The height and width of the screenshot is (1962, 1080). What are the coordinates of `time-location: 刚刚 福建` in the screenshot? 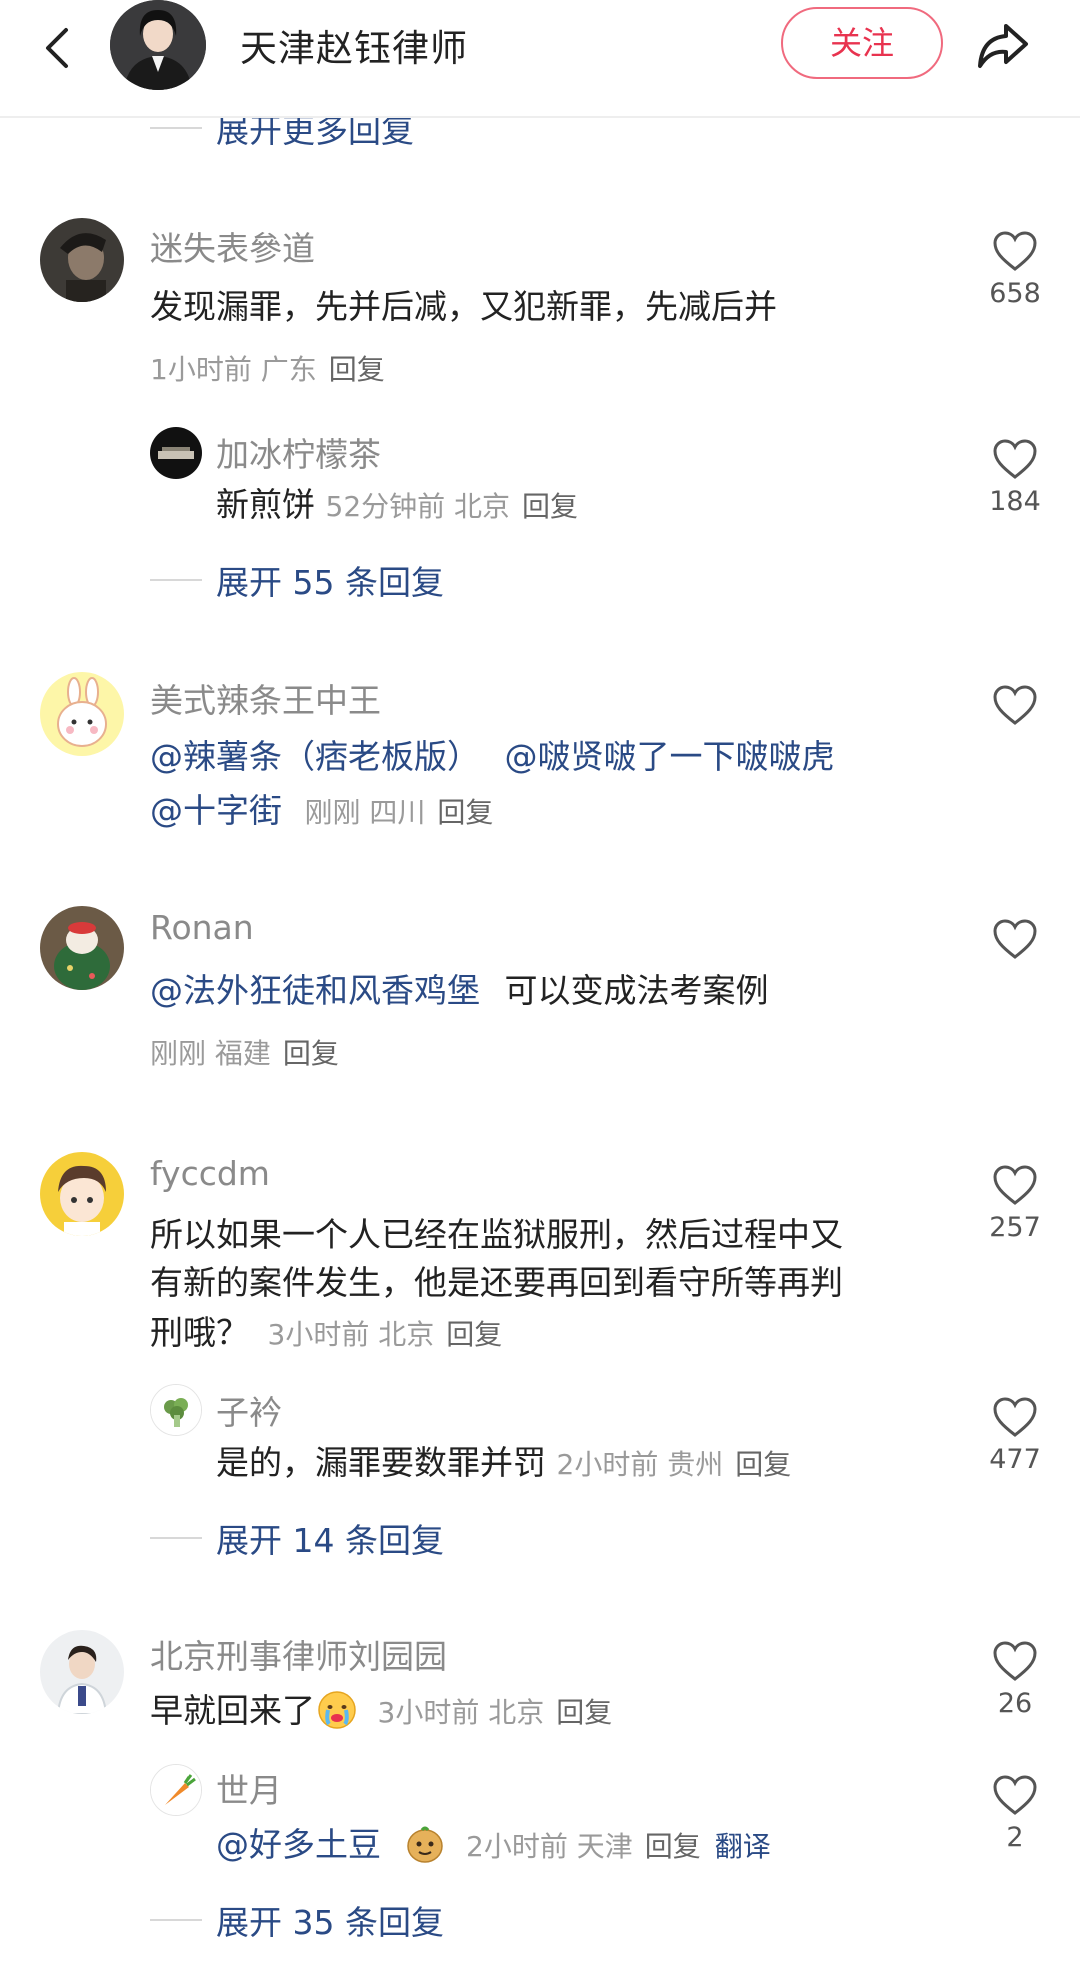 It's located at (210, 1053).